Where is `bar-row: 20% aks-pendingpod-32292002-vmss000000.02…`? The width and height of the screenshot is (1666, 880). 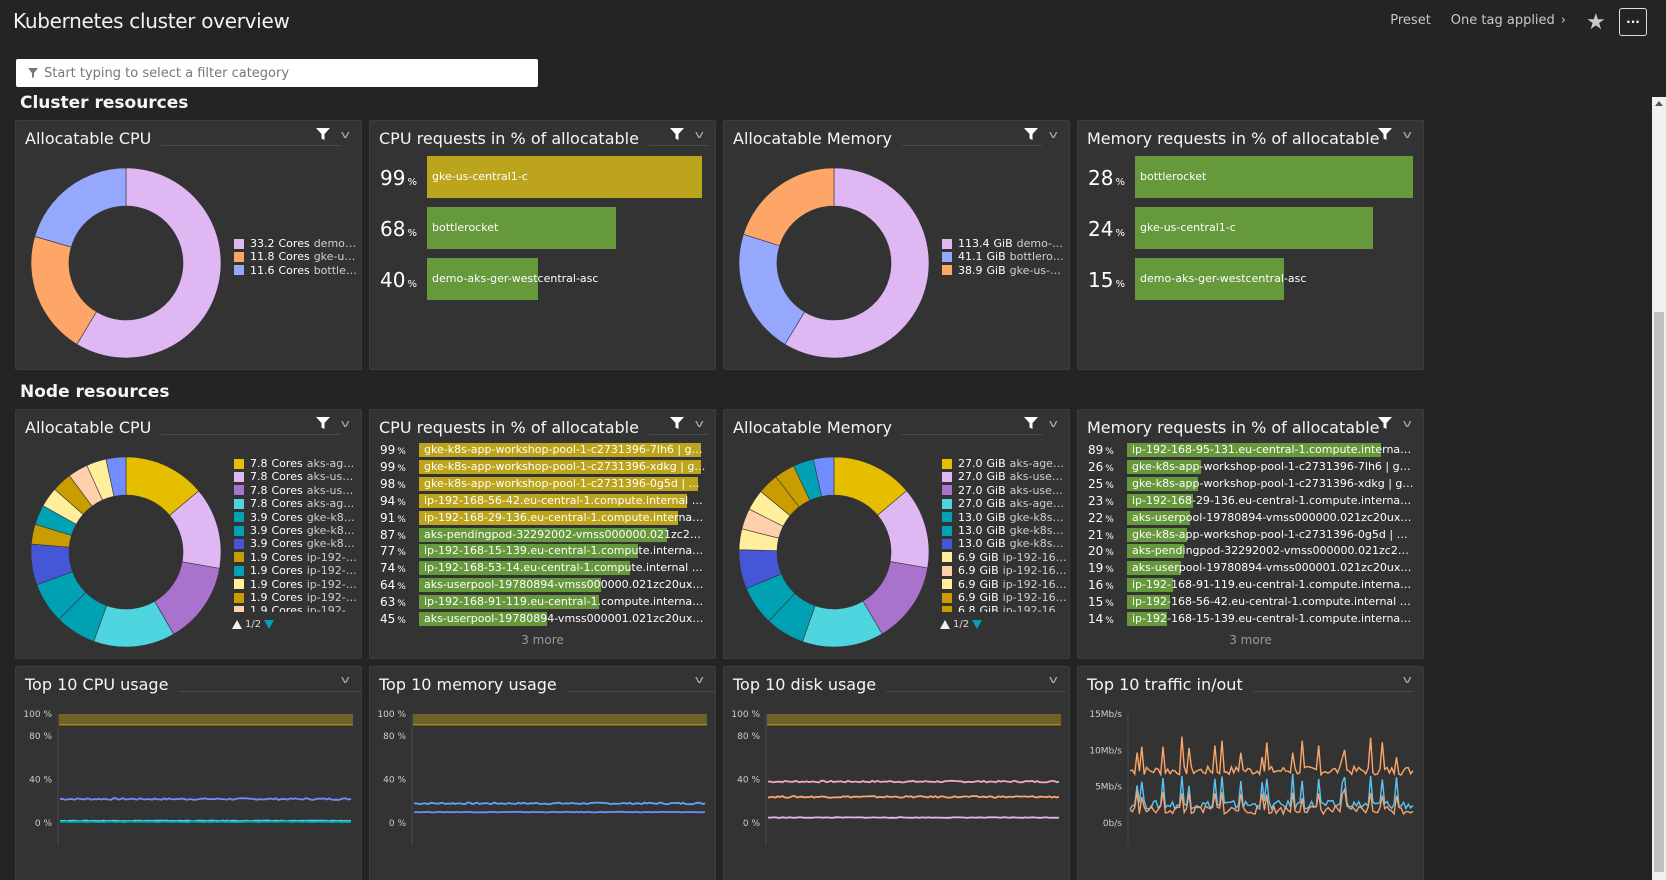 bar-row: 20% aks-pendingpod-32292002-vmss000000.02… is located at coordinates (1253, 551).